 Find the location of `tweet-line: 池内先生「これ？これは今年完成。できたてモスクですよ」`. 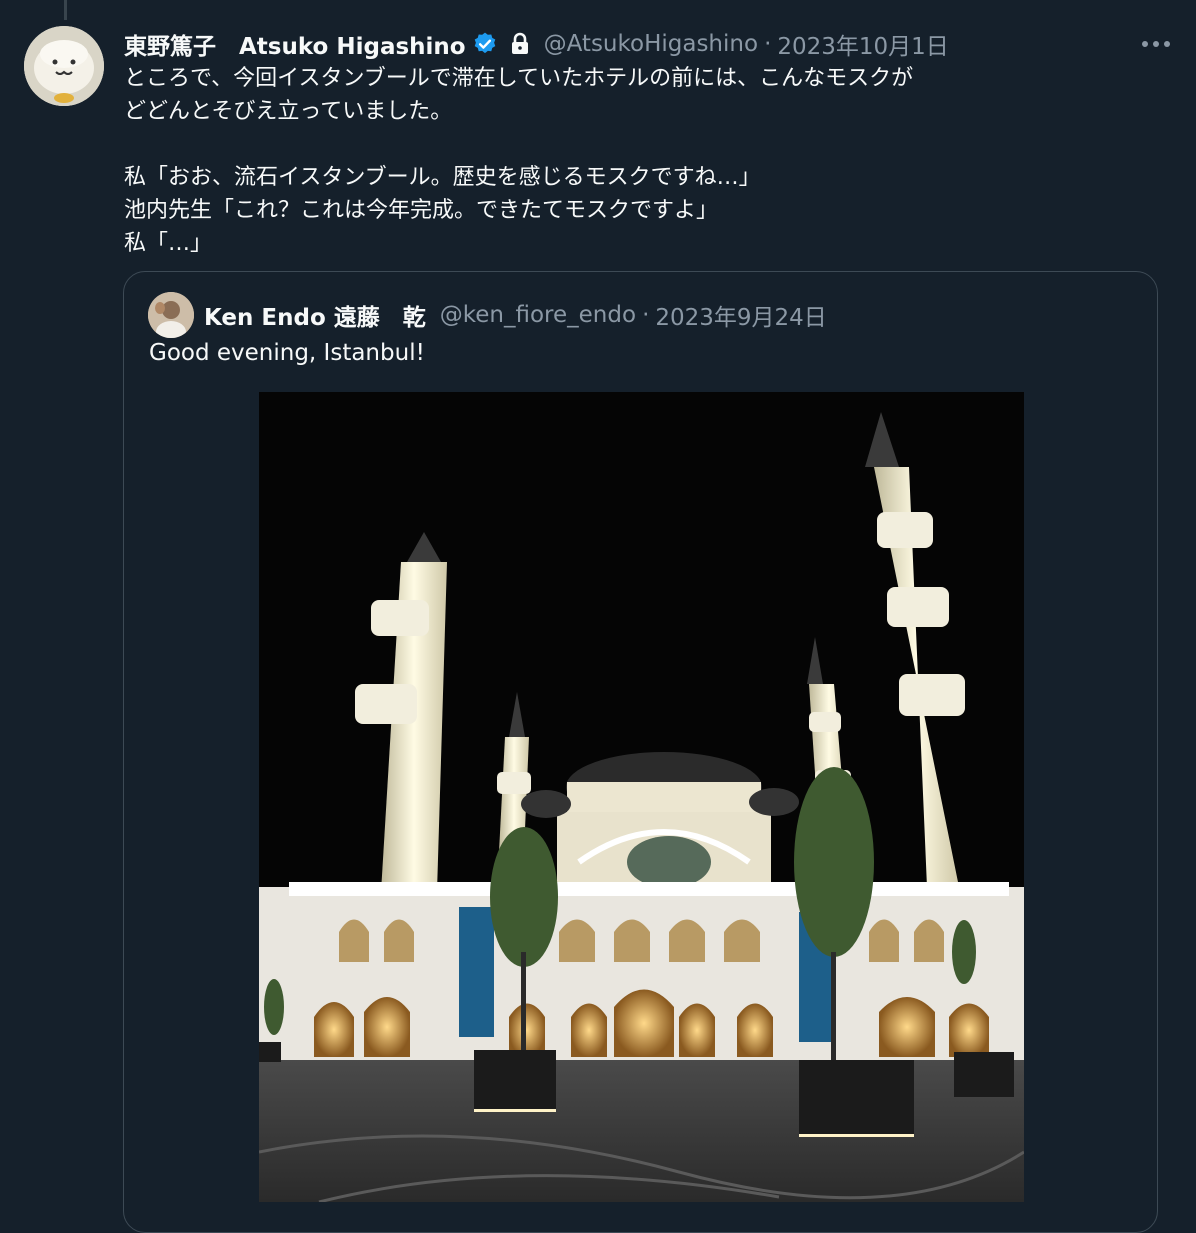

tweet-line: 池内先生「これ？これは今年完成。できたてモスクですよ」 is located at coordinates (421, 210).